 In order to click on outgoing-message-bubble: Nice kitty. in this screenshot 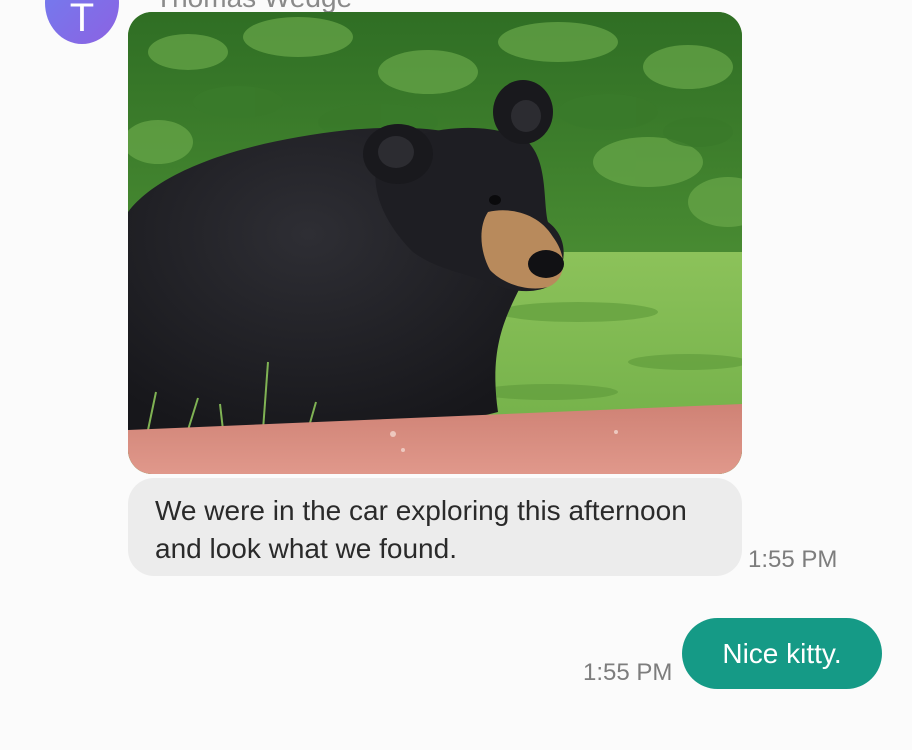, I will do `click(782, 653)`.